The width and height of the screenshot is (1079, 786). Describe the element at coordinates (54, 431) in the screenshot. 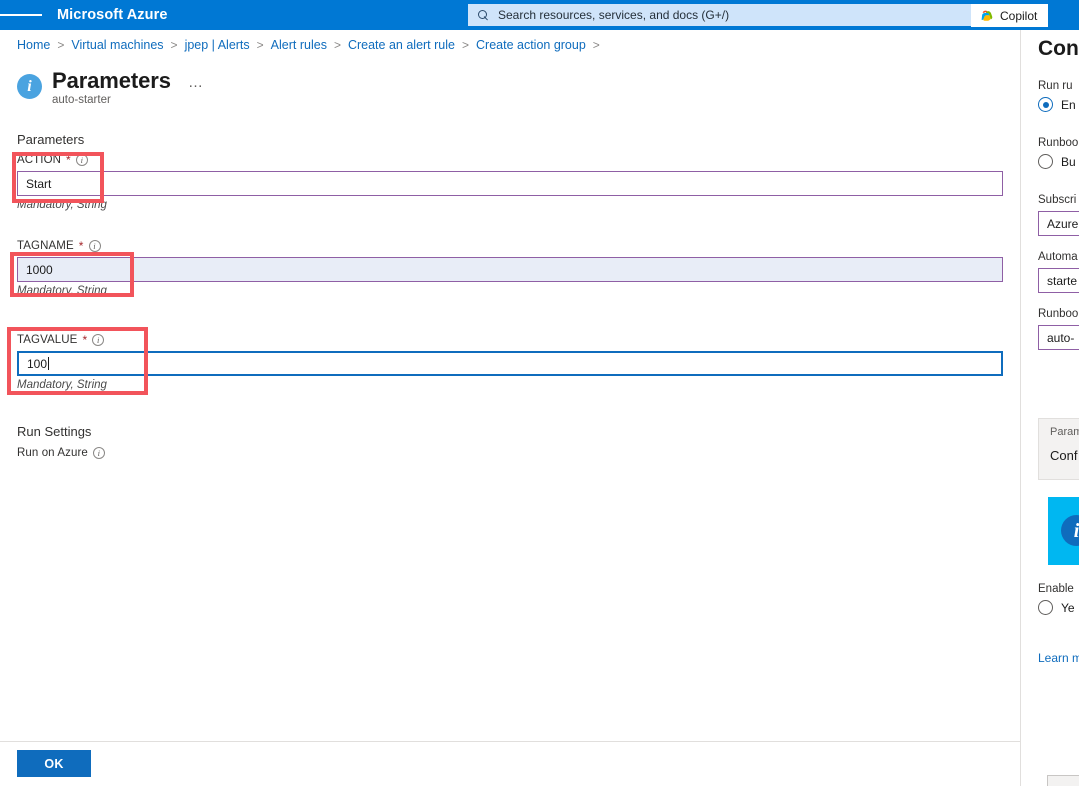

I see `run-settings-section-title: Run Settings` at that location.